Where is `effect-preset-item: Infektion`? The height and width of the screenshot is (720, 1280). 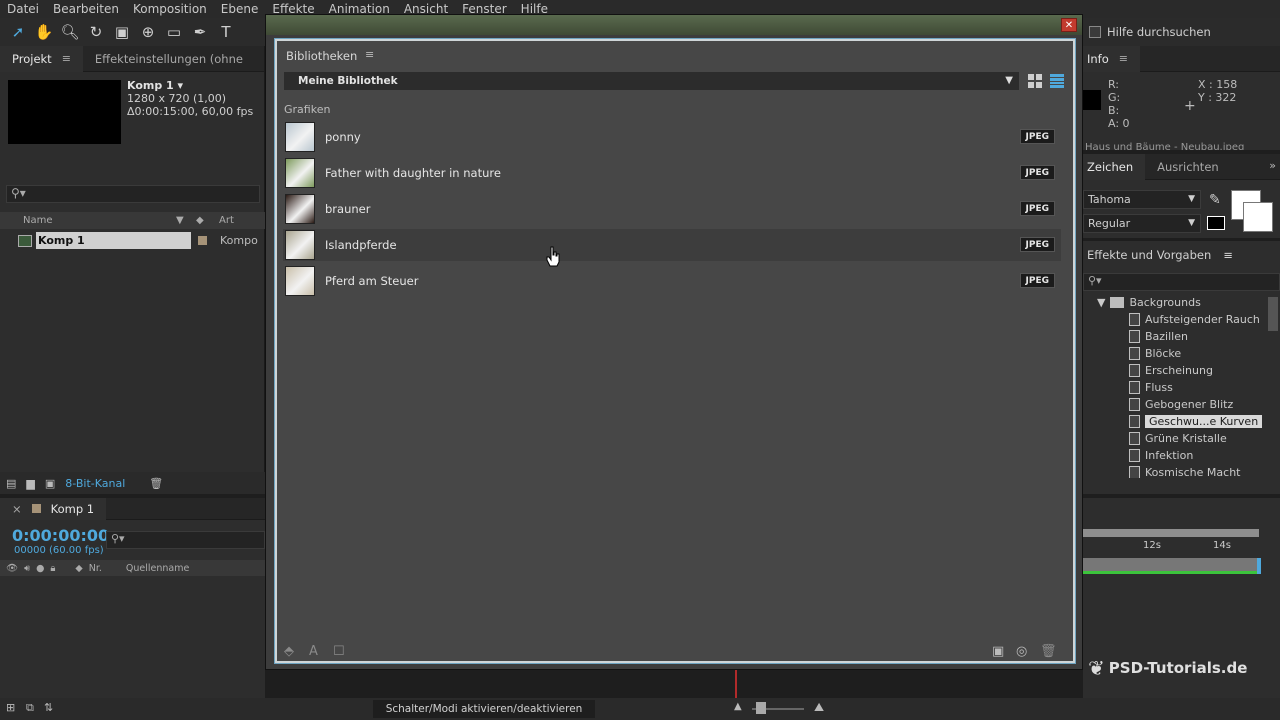
effect-preset-item: Infektion is located at coordinates (1161, 455).